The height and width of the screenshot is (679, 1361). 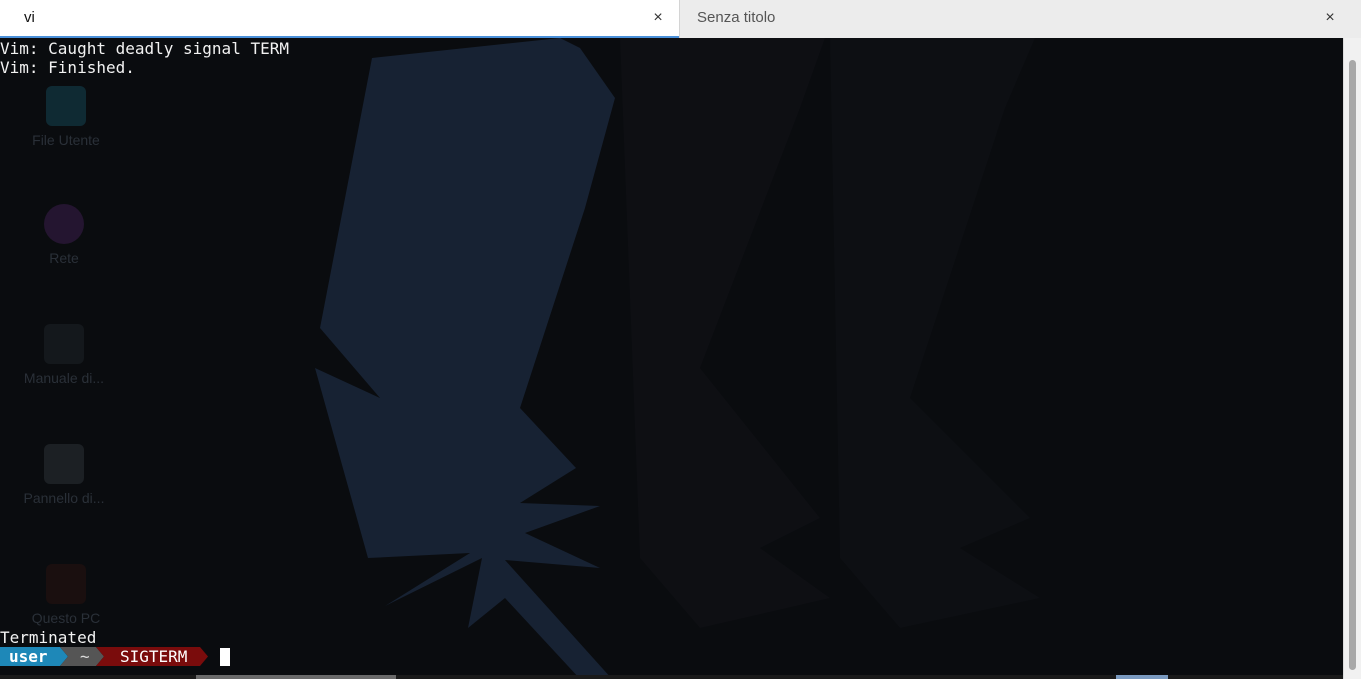 I want to click on vertical-scrollbar, so click(x=1352, y=358).